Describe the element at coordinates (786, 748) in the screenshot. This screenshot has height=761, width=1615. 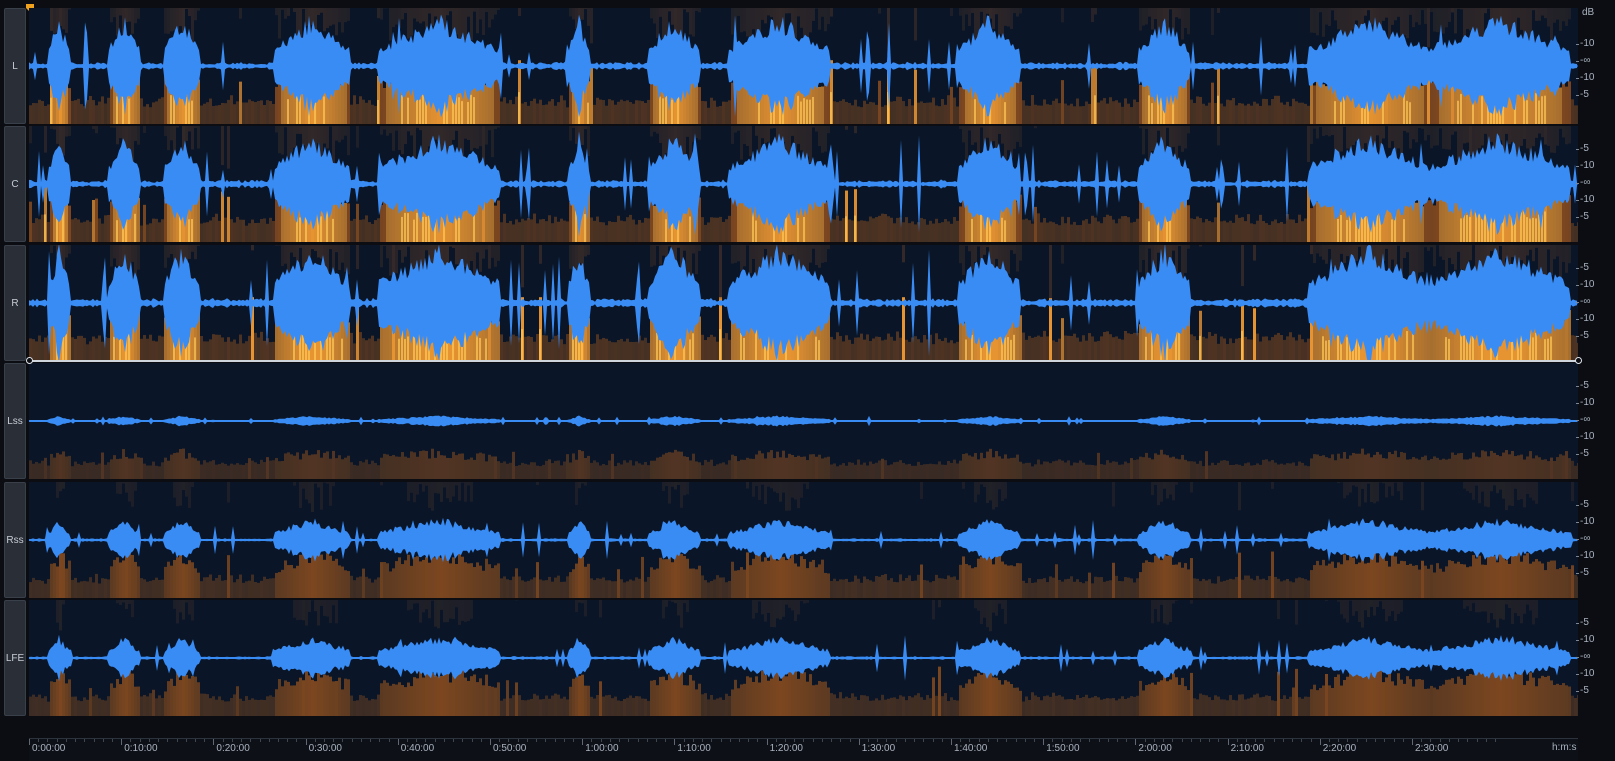
I see `timeline-label: 1:20:00` at that location.